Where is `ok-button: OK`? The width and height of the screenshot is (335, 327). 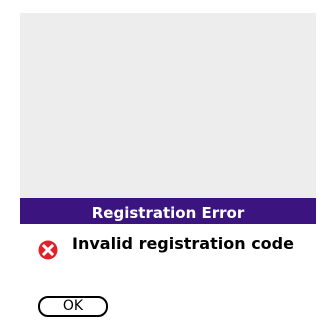
ok-button: OK is located at coordinates (73, 306).